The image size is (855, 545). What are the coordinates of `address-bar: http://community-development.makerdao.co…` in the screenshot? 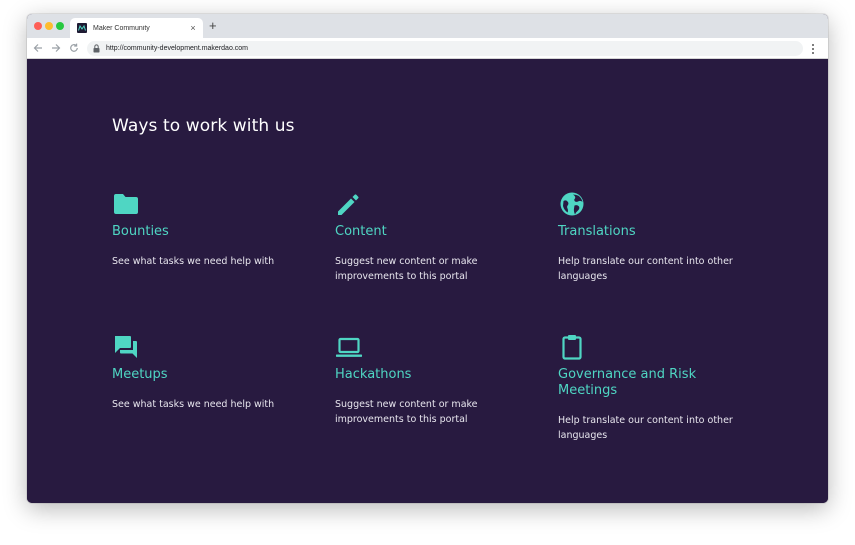 It's located at (445, 48).